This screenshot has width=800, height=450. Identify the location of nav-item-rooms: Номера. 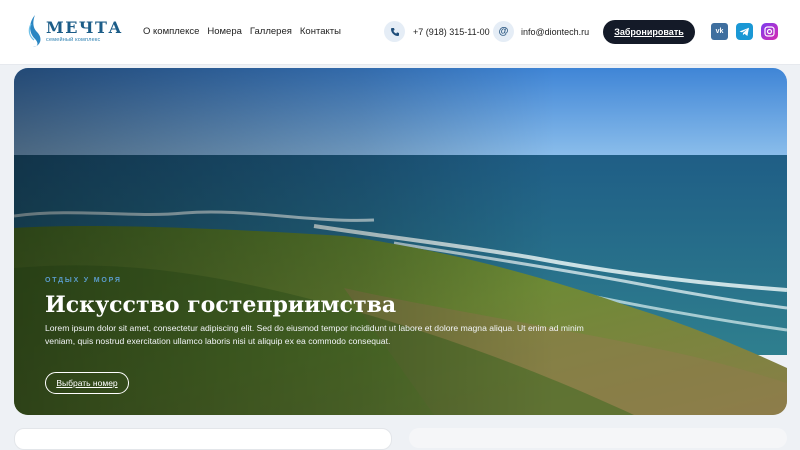
(224, 31).